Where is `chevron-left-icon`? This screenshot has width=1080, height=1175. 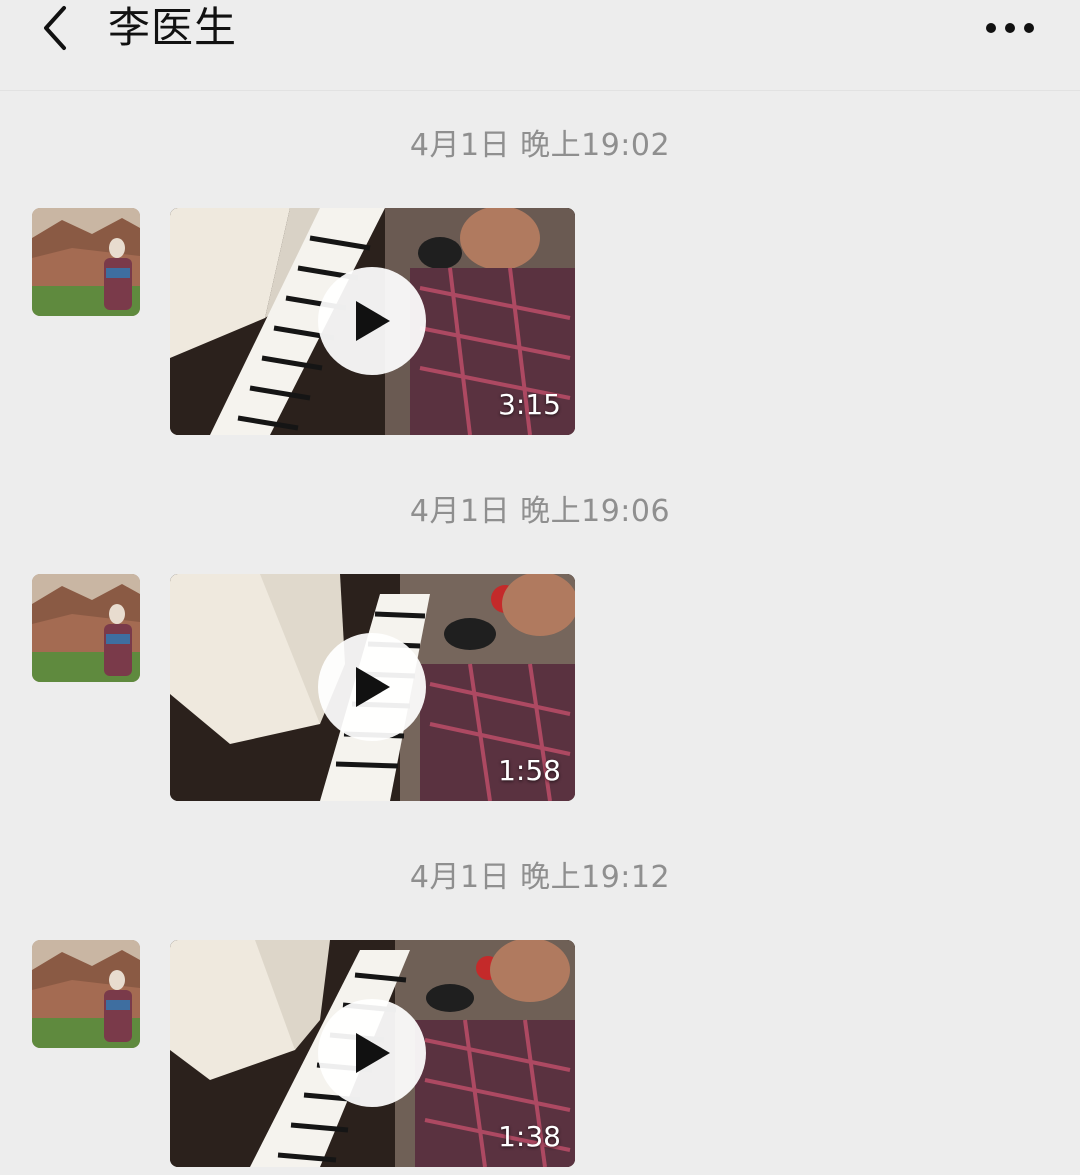
chevron-left-icon is located at coordinates (55, 28).